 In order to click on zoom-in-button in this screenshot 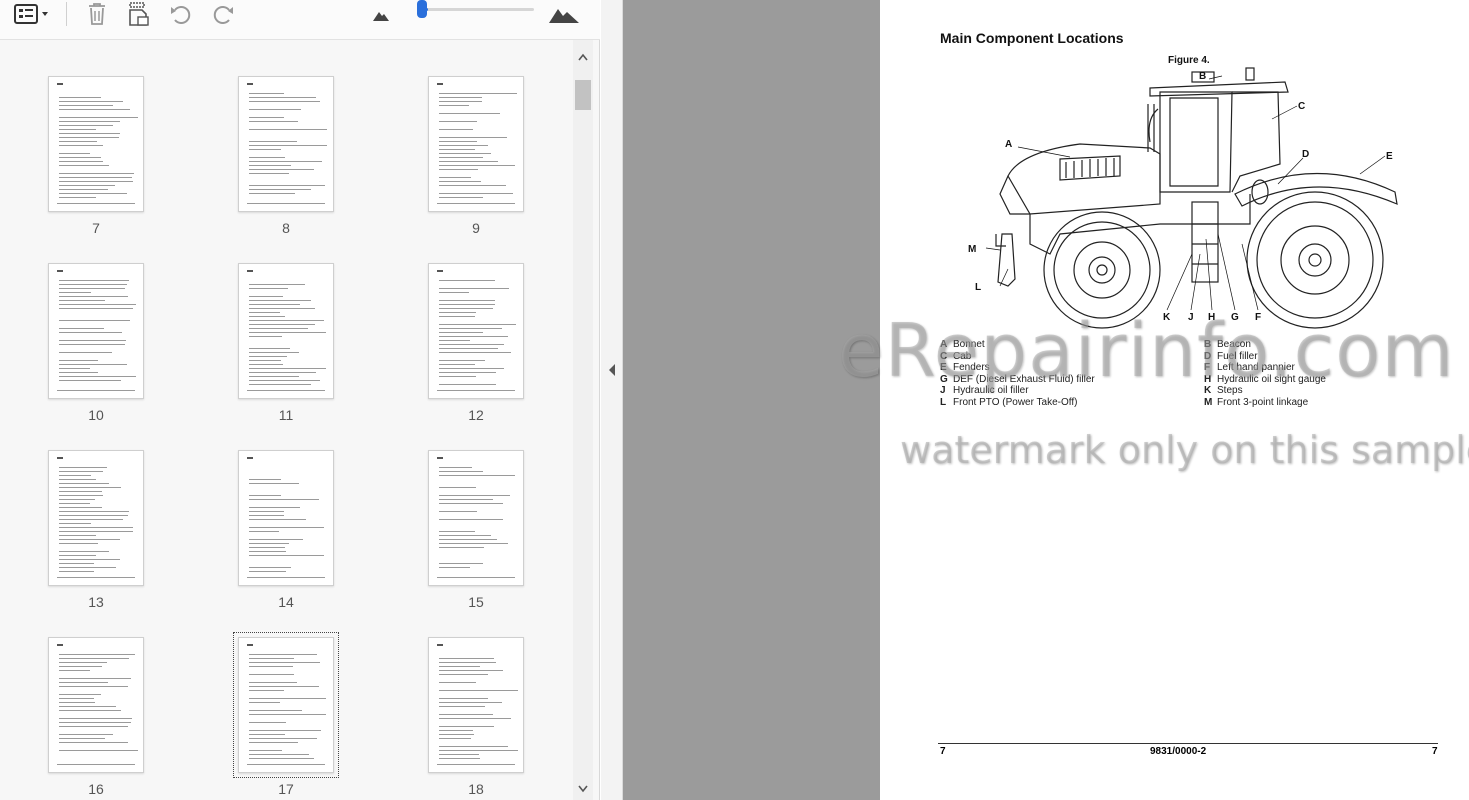, I will do `click(564, 14)`.